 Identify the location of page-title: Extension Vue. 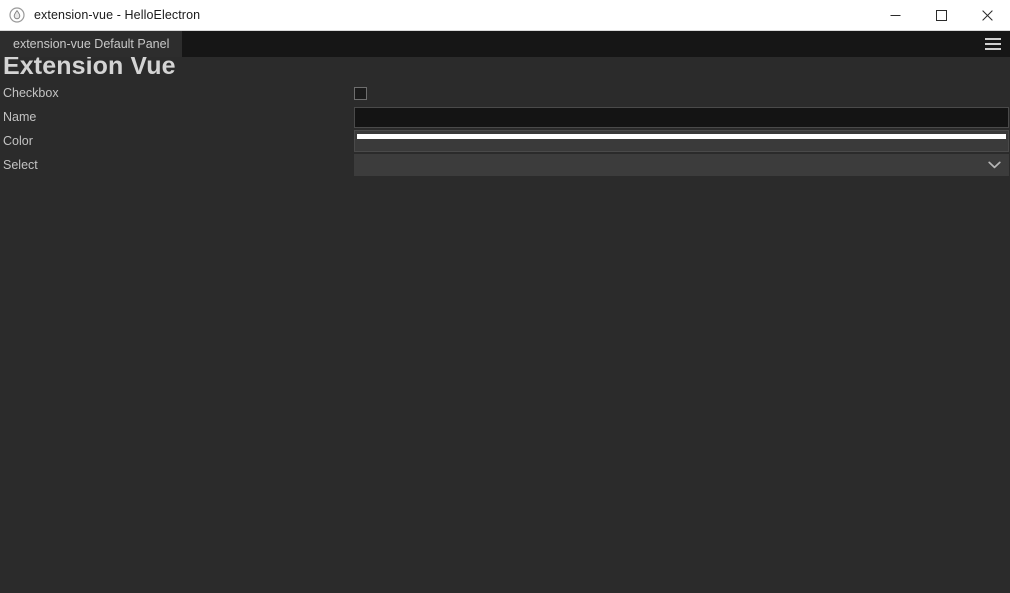
(89, 68).